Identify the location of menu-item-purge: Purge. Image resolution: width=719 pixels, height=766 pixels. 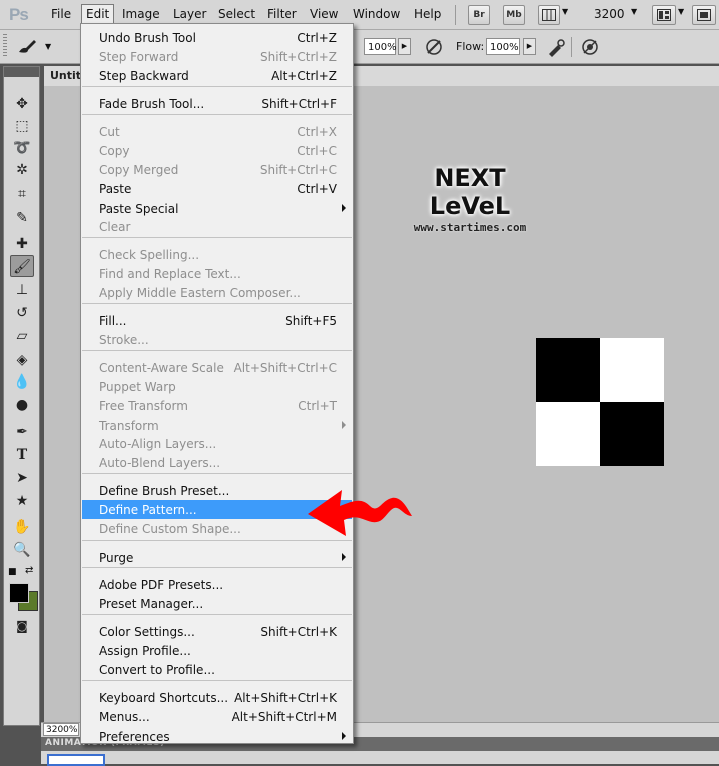
(217, 557).